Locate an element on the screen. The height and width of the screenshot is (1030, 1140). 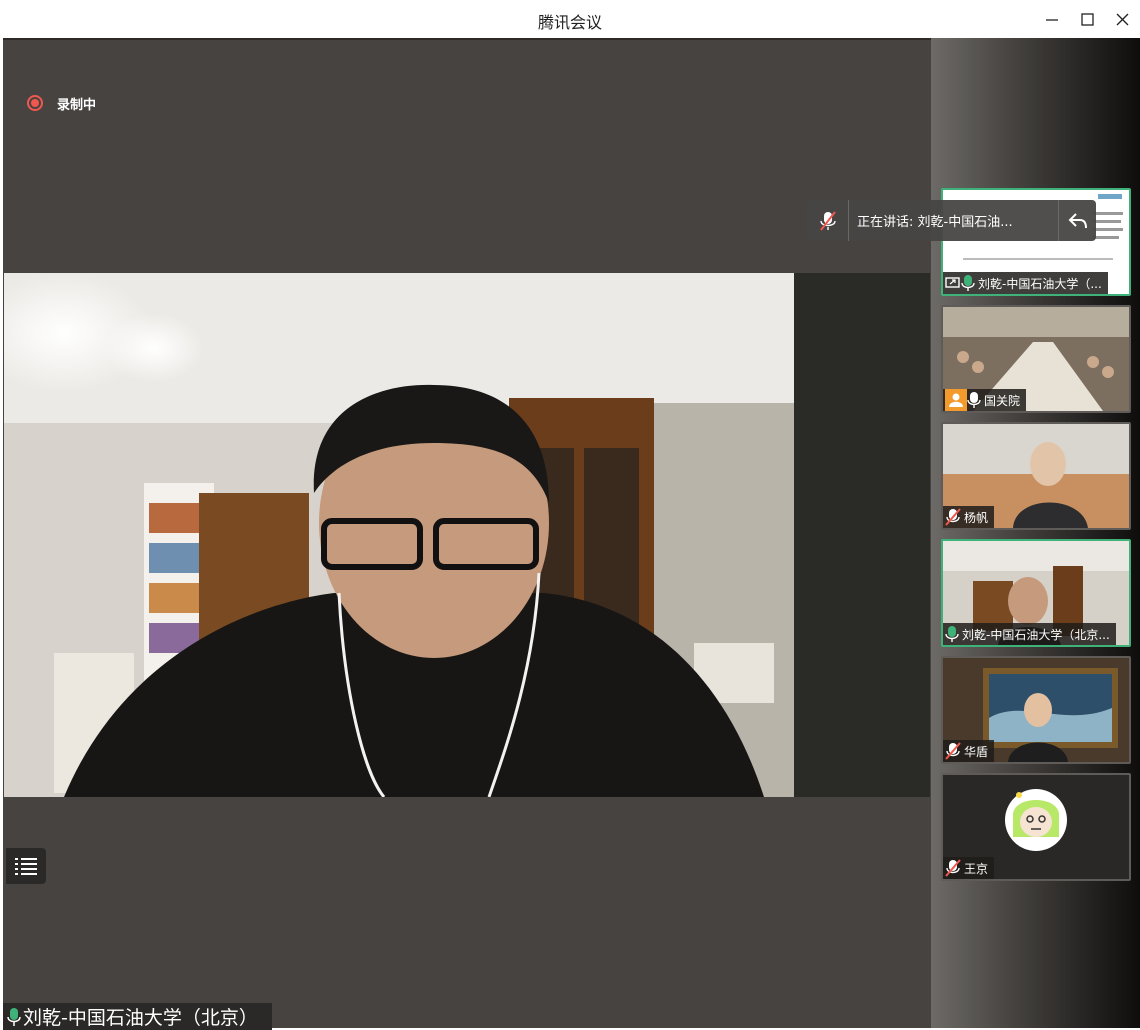
minimize-button is located at coordinates (1052, 19).